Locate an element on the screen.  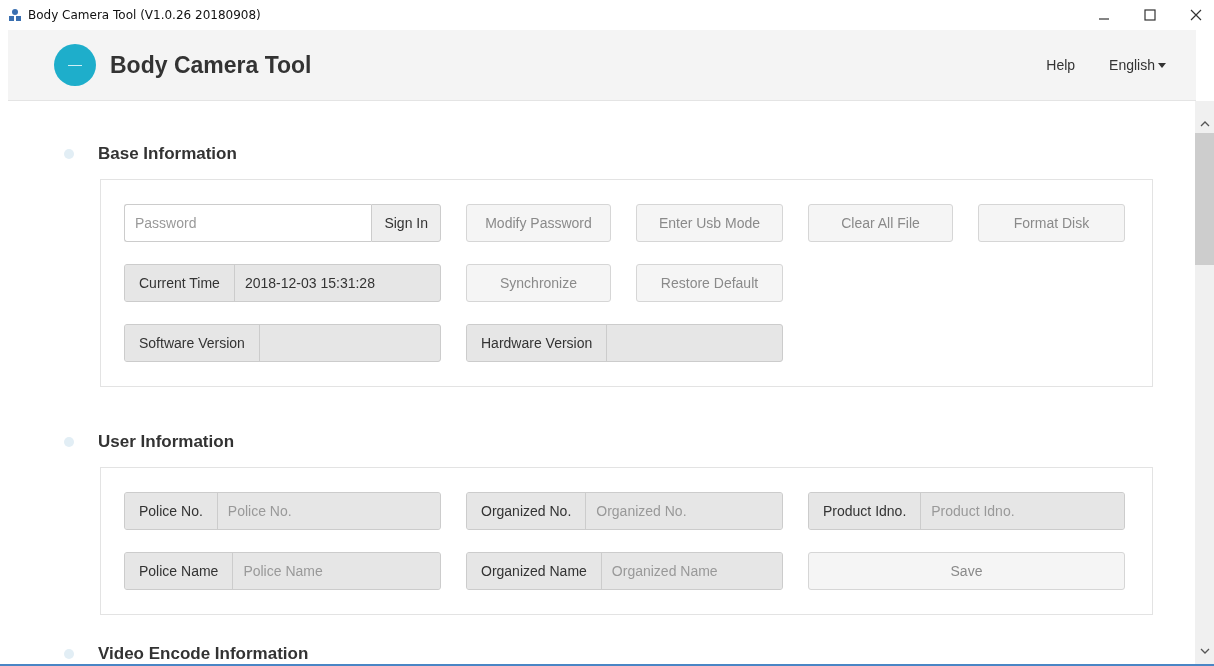
field-label: Organized No. is located at coordinates (527, 511).